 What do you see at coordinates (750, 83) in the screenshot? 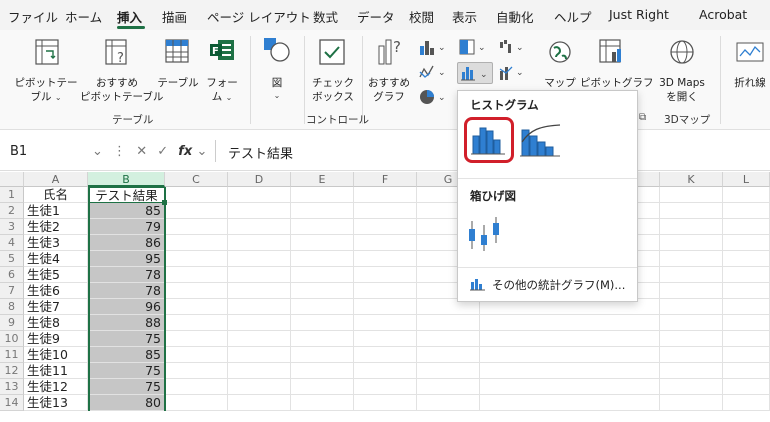
I see `line-sparkline-label: 折れ線` at bounding box center [750, 83].